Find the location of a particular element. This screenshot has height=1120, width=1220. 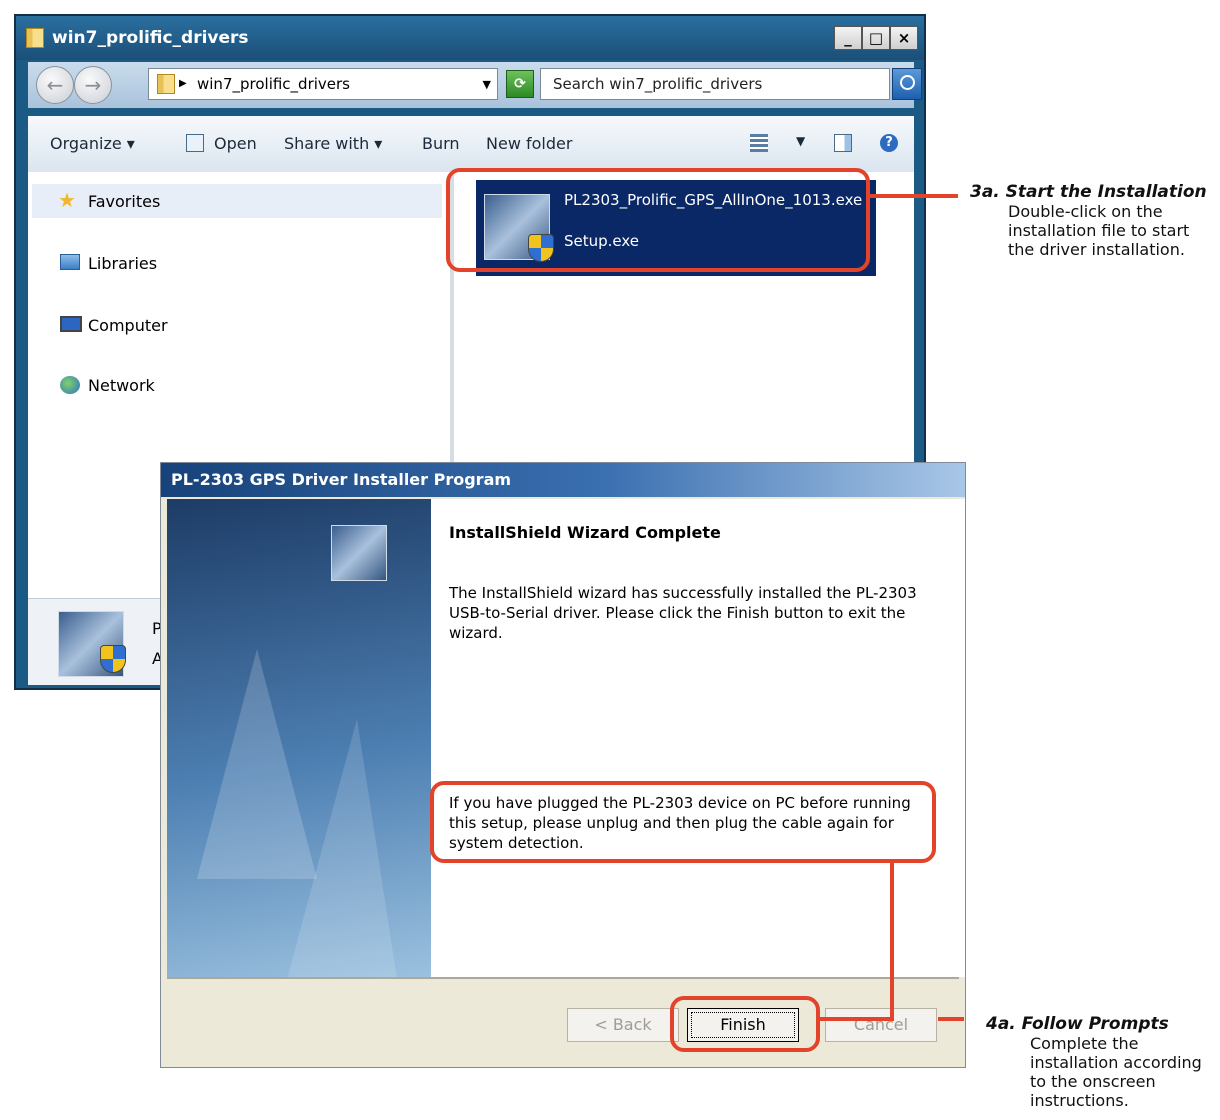

network-icon is located at coordinates (70, 385).